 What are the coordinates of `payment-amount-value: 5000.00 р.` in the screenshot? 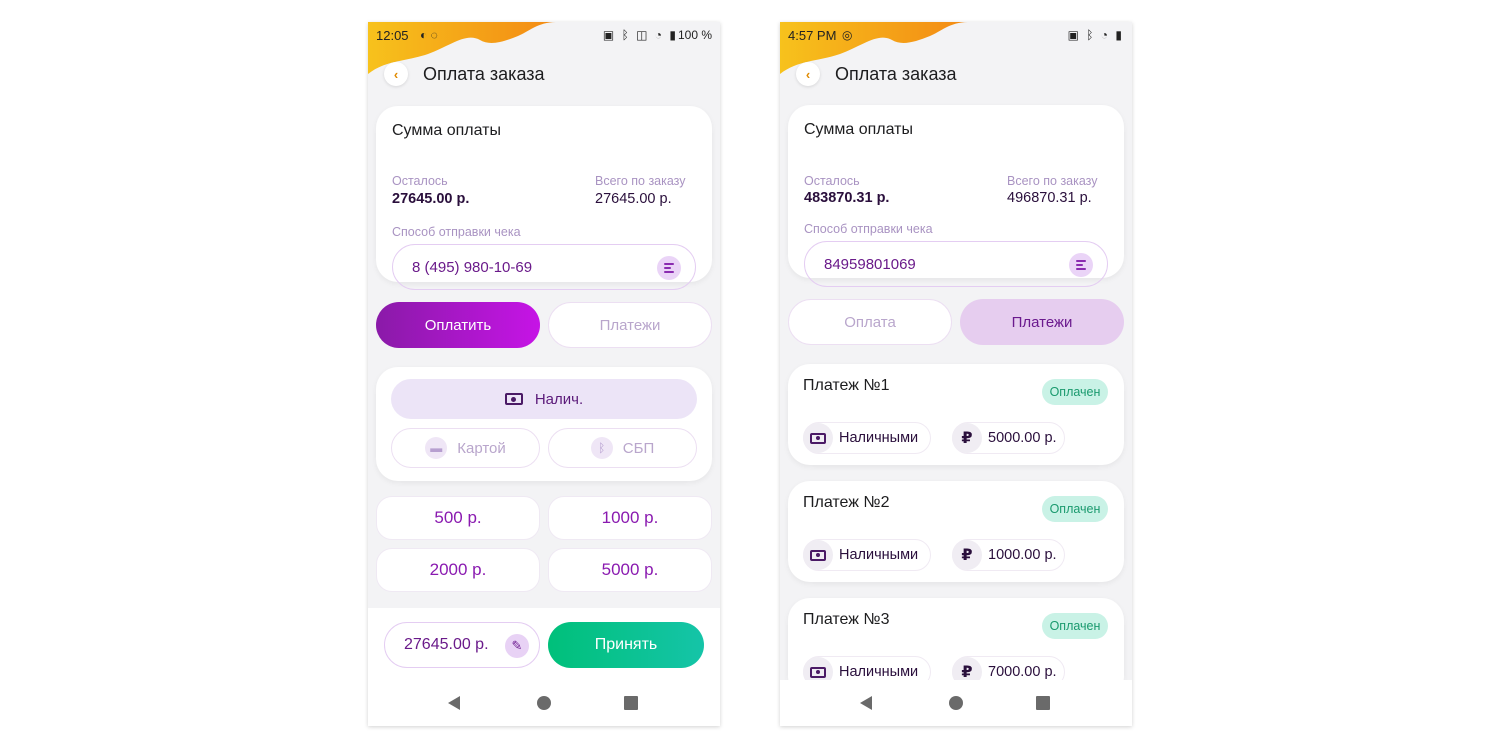 It's located at (1022, 438).